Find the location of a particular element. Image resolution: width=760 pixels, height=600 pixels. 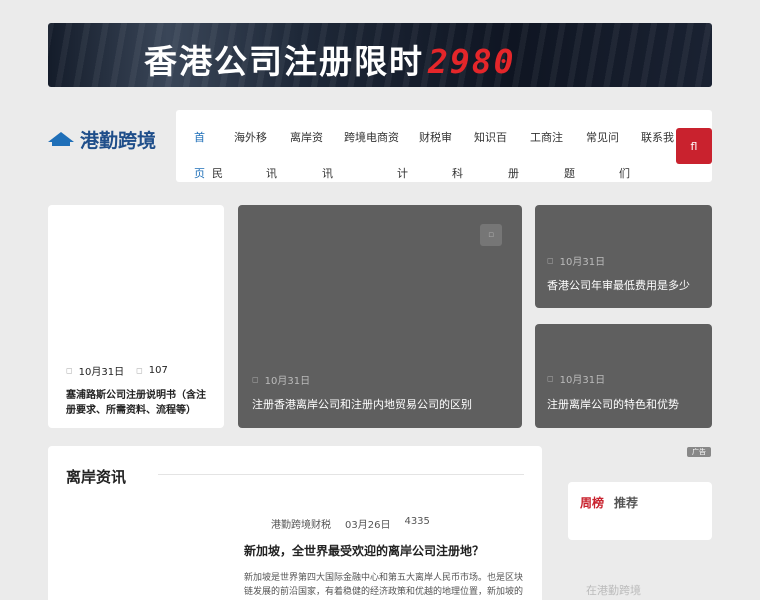

ad-badge: 广告 is located at coordinates (699, 452).